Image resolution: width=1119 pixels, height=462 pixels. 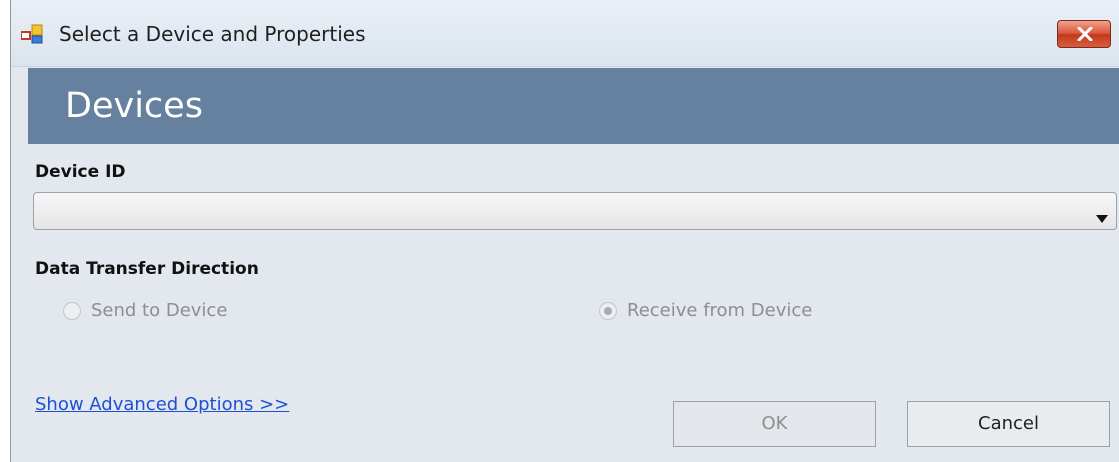 What do you see at coordinates (80, 172) in the screenshot?
I see `device-id-label: Device ID` at bounding box center [80, 172].